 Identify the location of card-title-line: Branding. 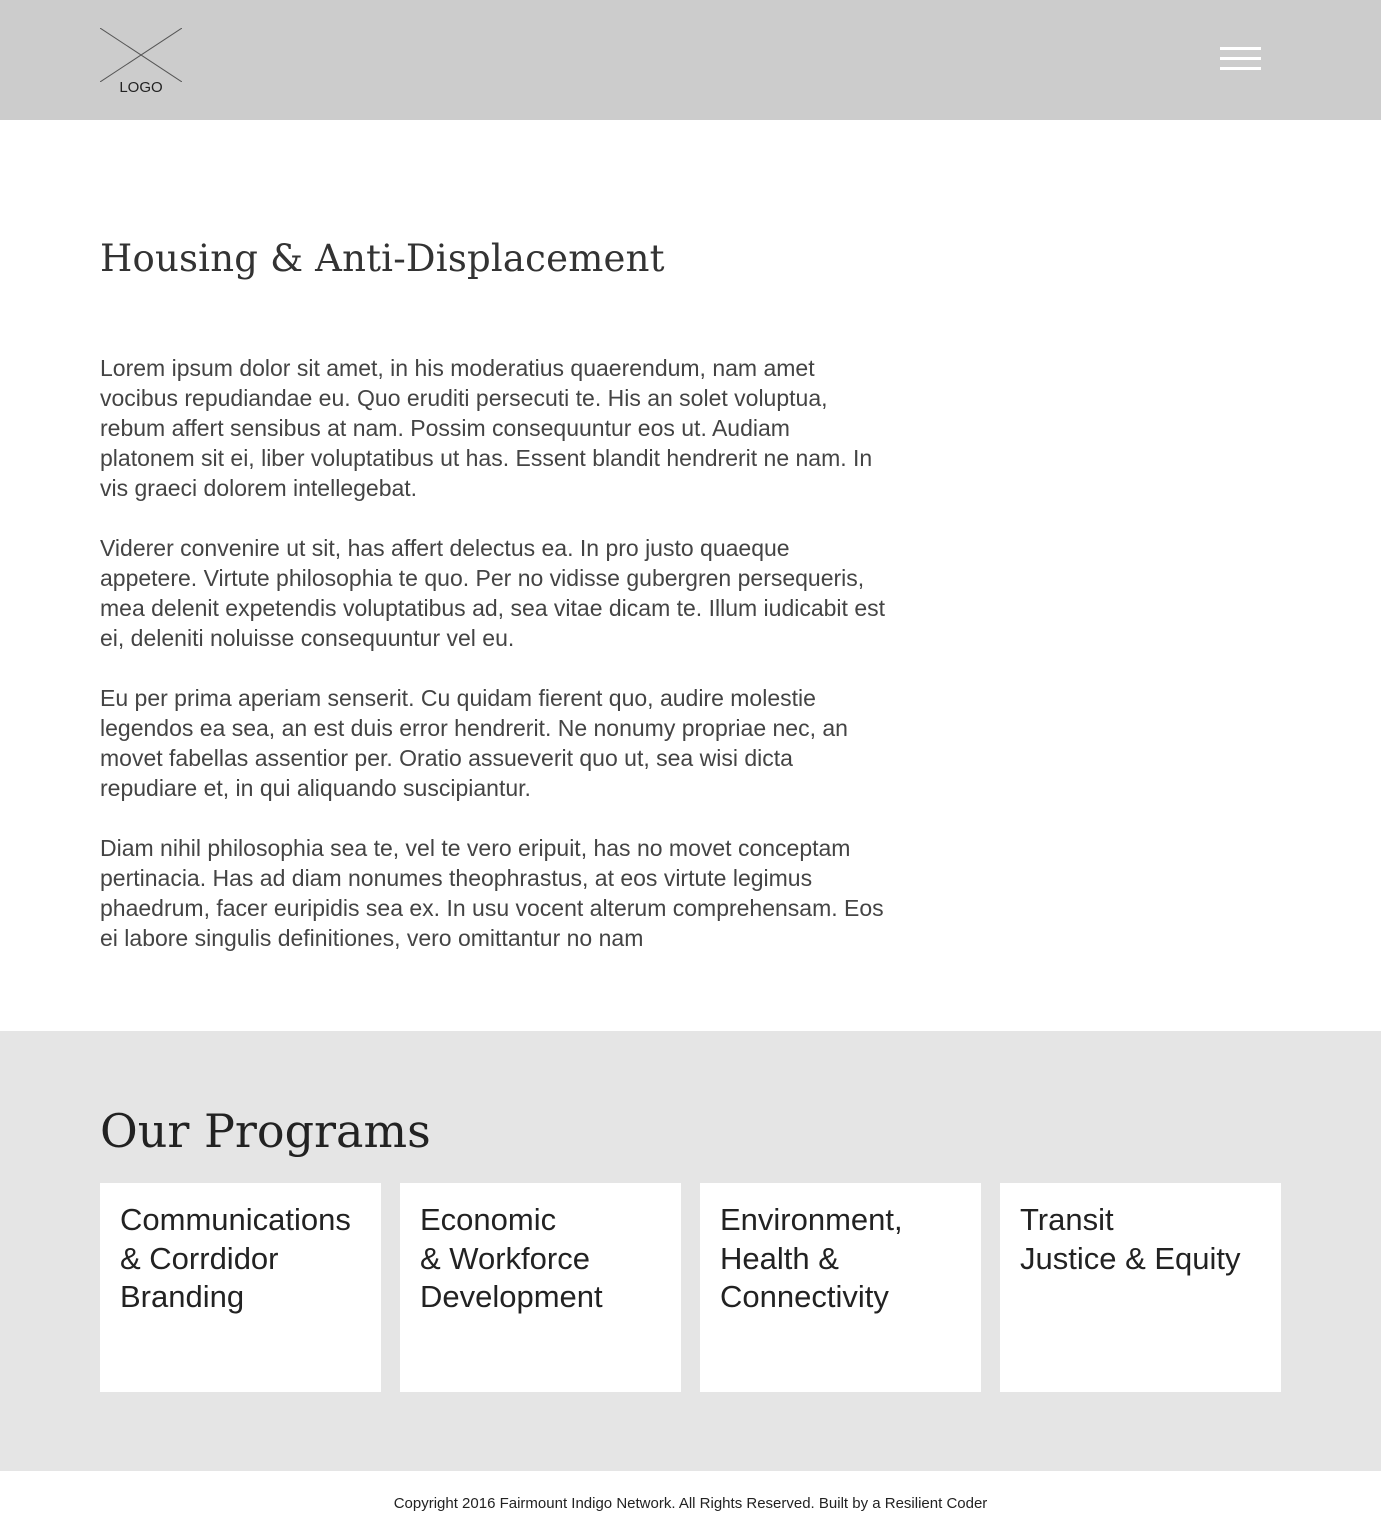
(182, 1296).